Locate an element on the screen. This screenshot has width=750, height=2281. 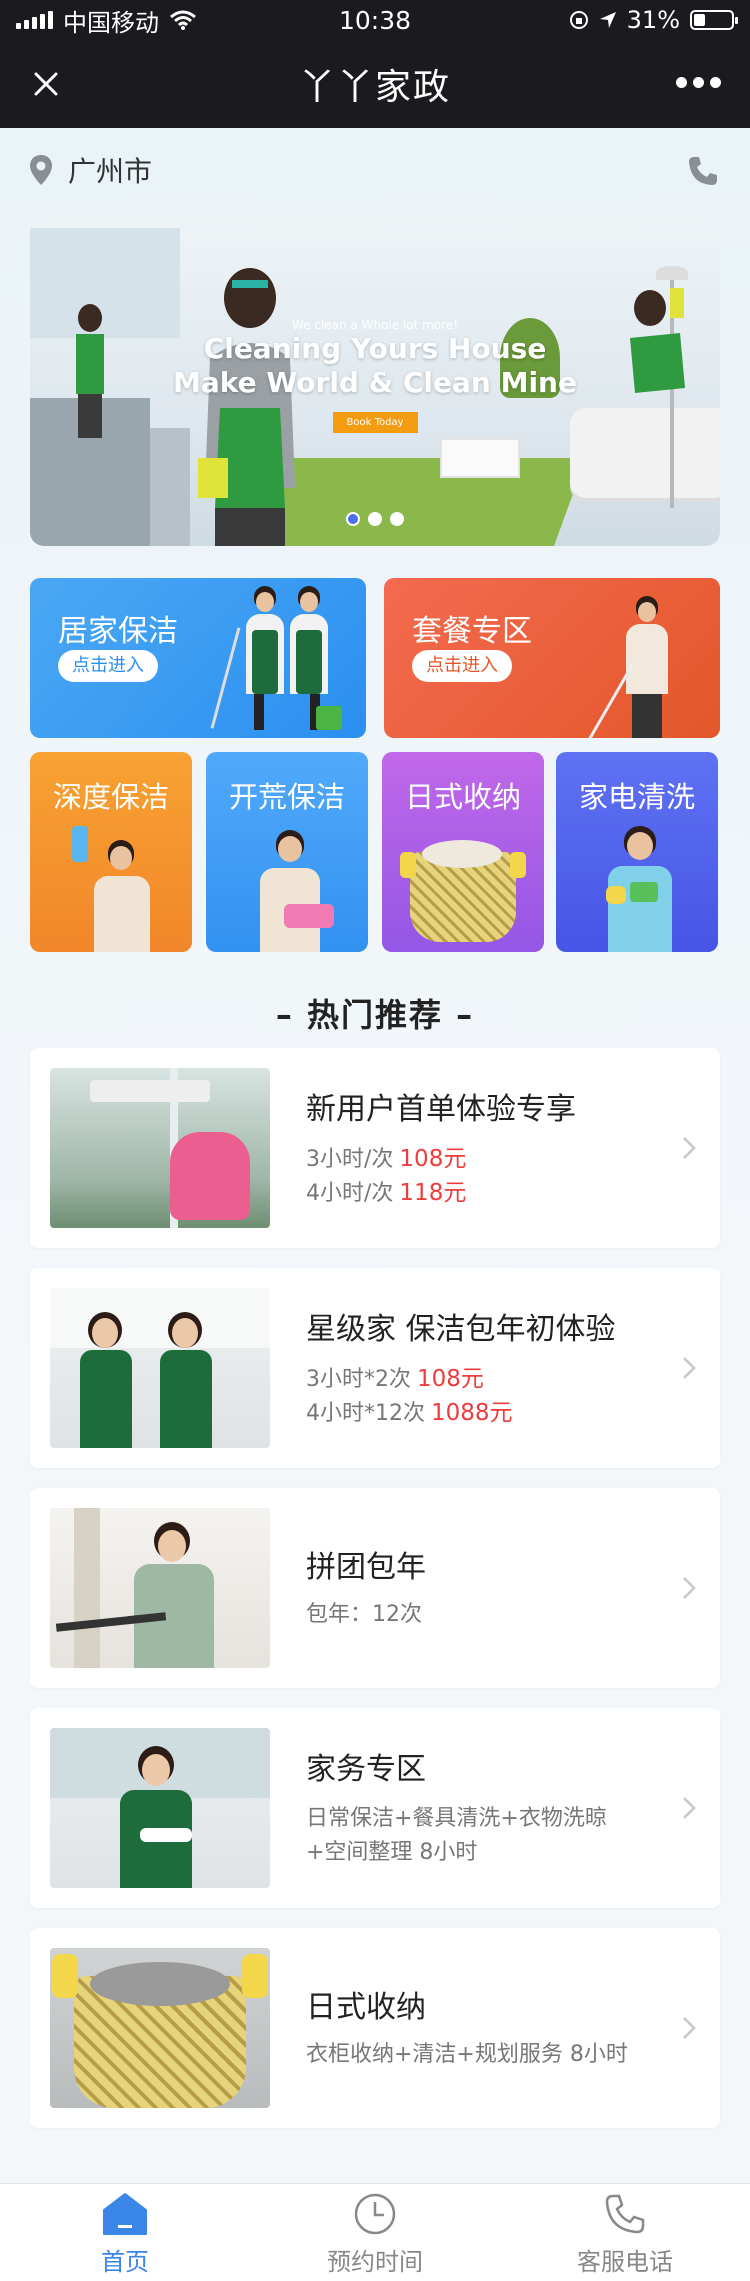
item-detail-text: +空间整理 8小时 is located at coordinates (392, 1852).